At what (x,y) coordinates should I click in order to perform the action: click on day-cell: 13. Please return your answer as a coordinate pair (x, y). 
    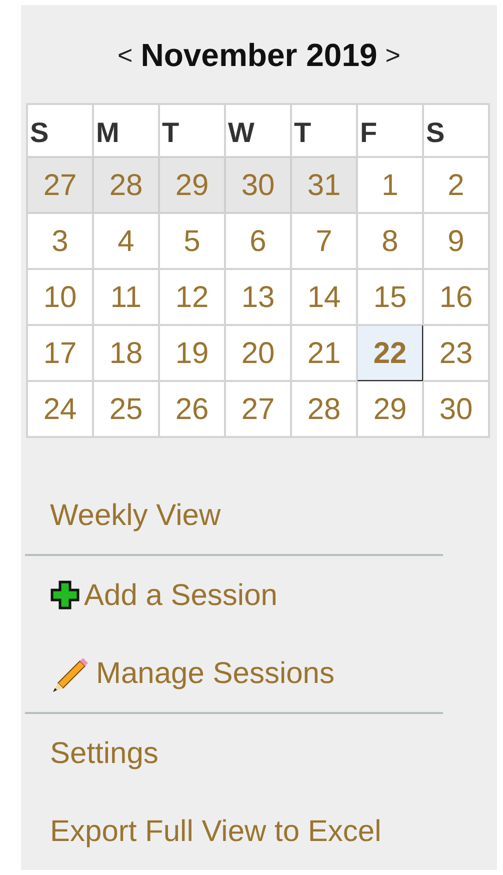
    Looking at the image, I should click on (258, 297).